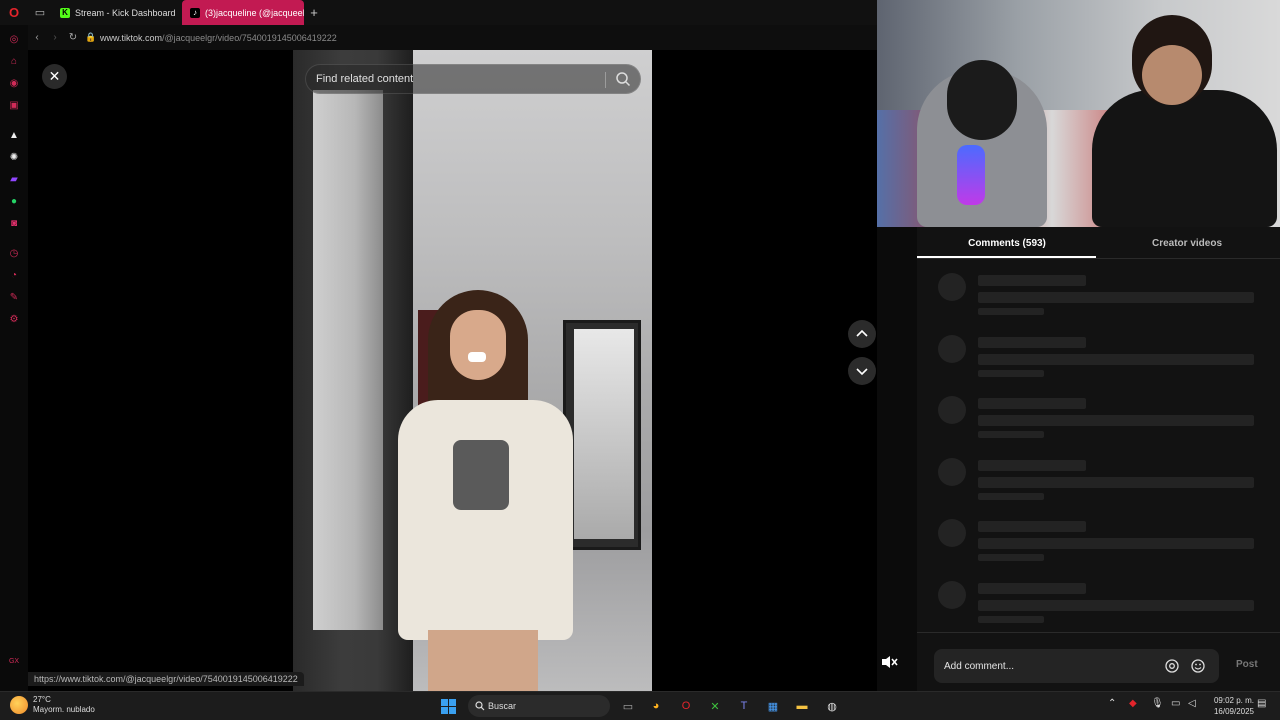  Describe the element at coordinates (14, 253) in the screenshot. I see `history-icon: ◷` at that location.